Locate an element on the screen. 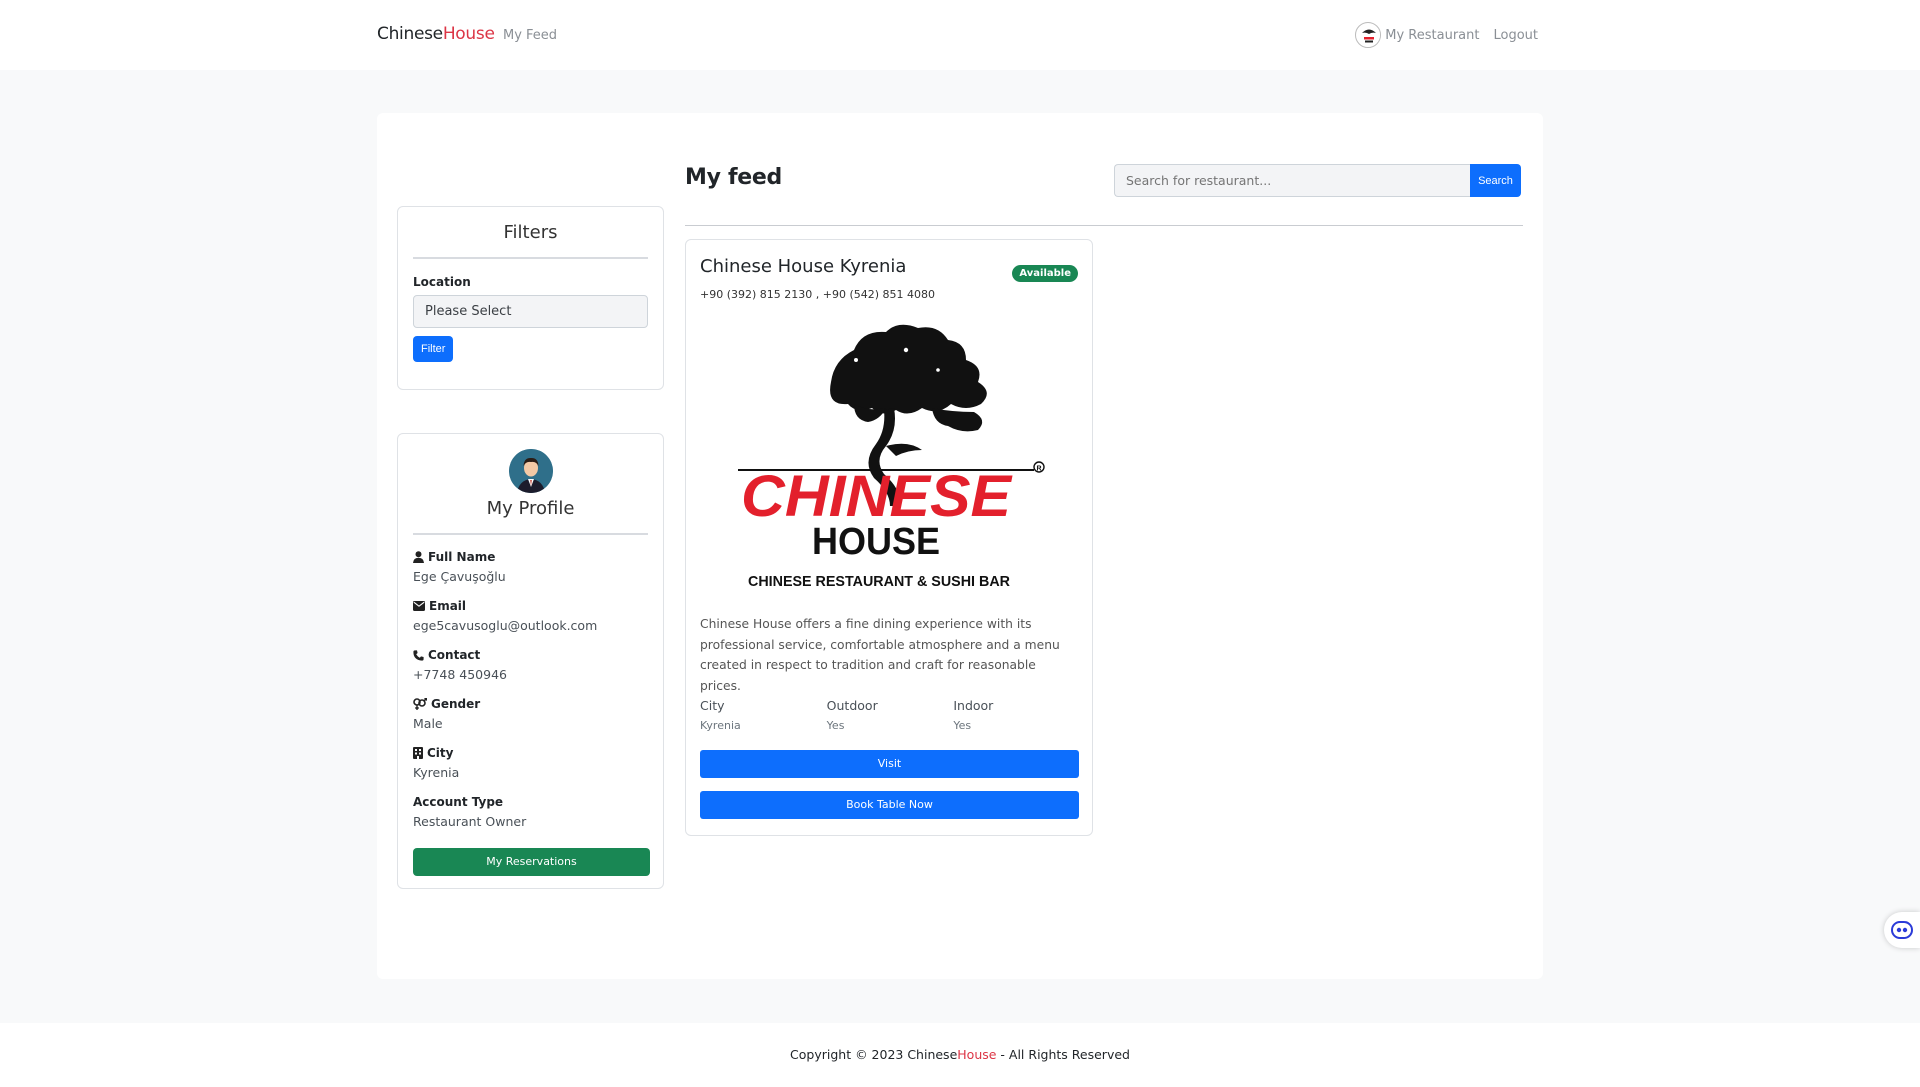  full-name-label: Full Name is located at coordinates (530, 557).